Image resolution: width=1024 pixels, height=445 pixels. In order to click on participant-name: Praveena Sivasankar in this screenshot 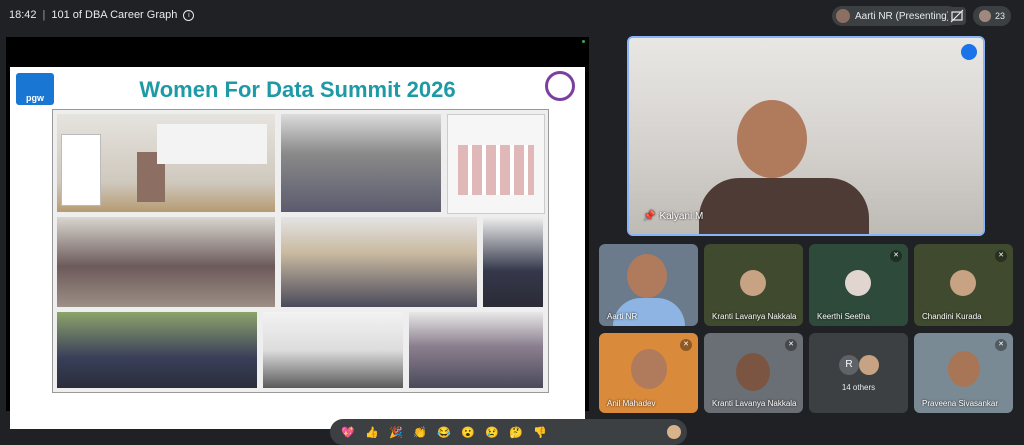, I will do `click(960, 403)`.